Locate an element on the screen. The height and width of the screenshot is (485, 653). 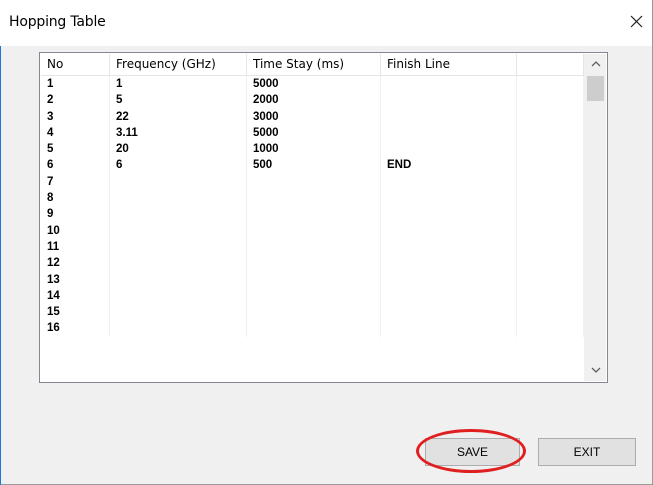
table-row: 6 6 500 END is located at coordinates (323, 165).